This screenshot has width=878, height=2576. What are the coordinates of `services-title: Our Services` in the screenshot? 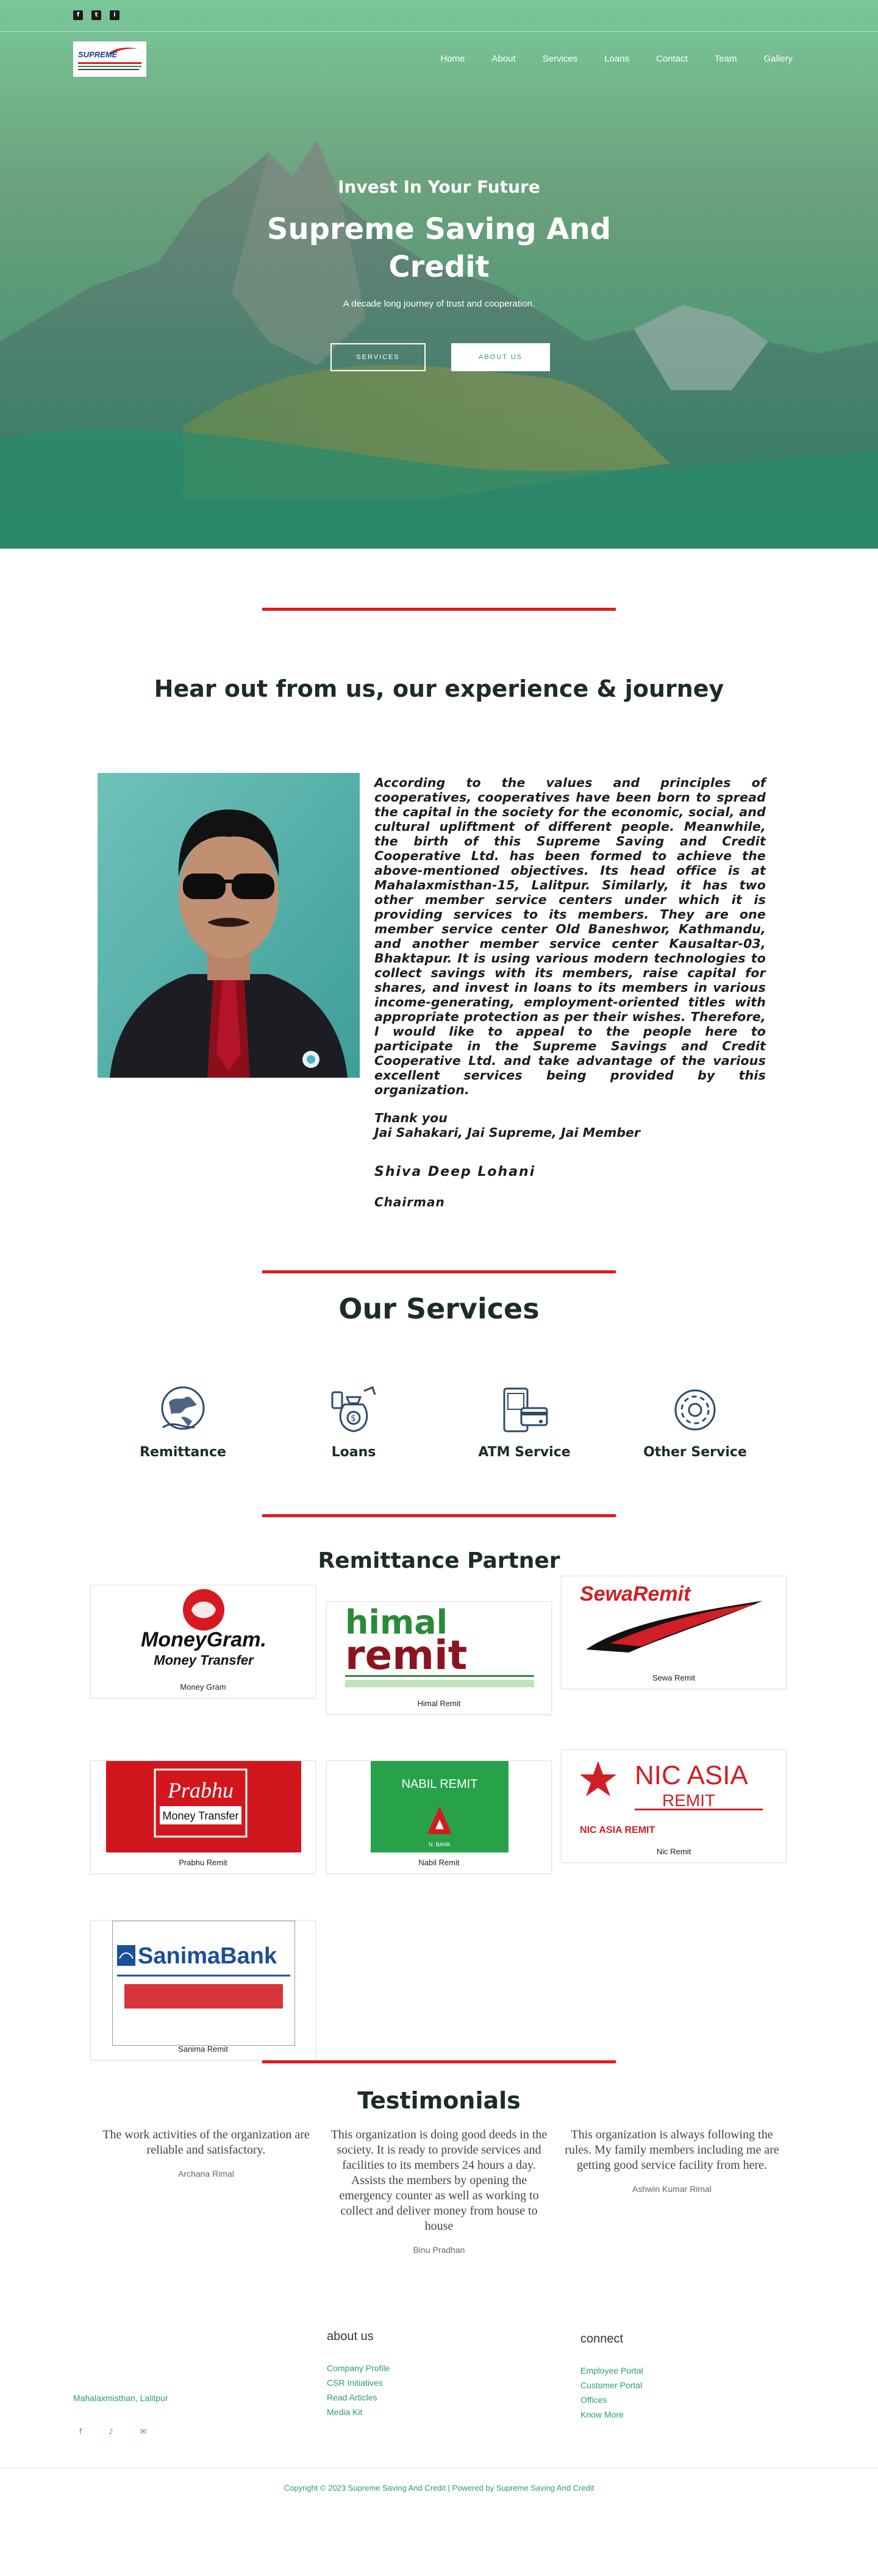 It's located at (439, 1308).